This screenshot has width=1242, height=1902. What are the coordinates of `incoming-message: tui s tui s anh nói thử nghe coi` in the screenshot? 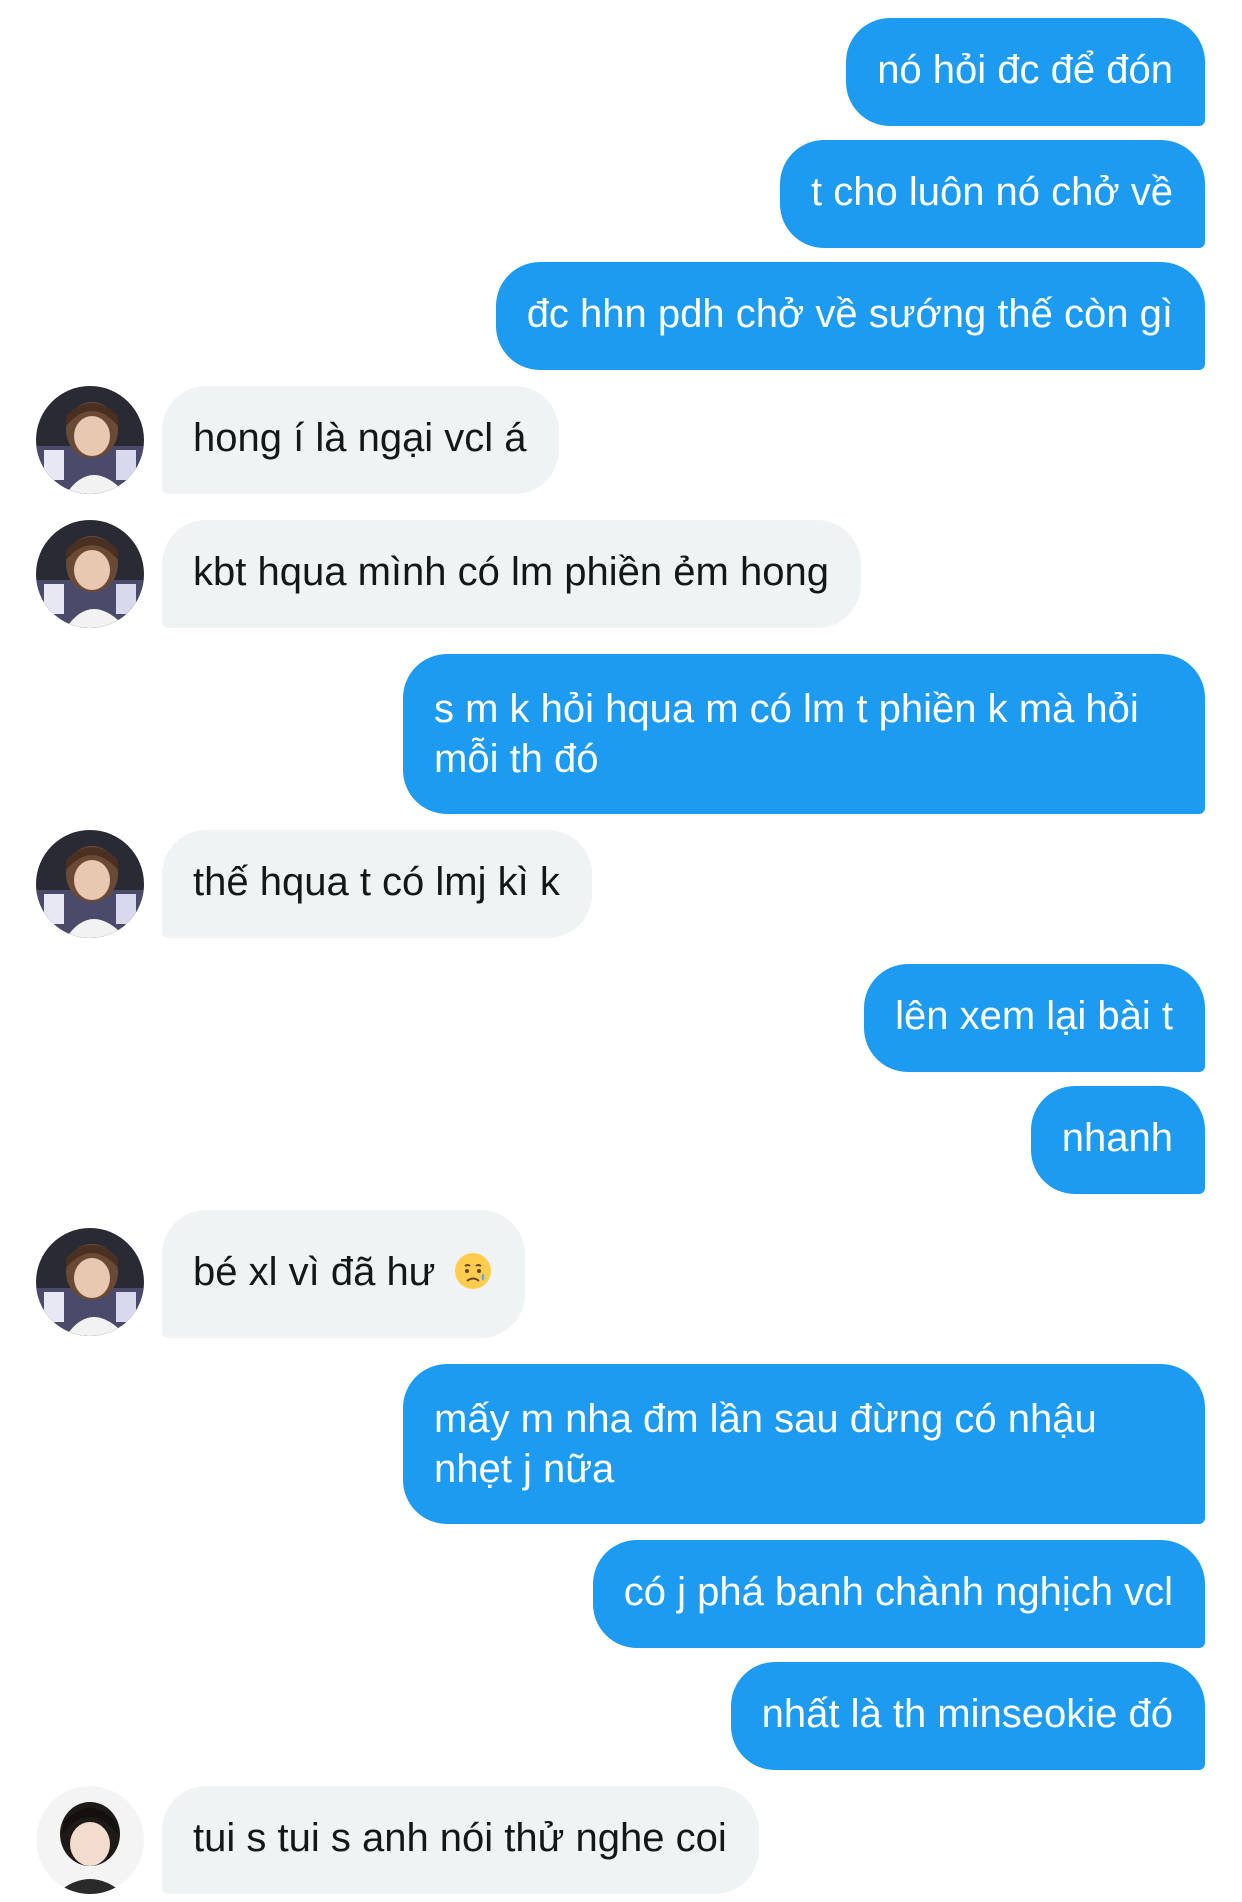 It's located at (460, 1840).